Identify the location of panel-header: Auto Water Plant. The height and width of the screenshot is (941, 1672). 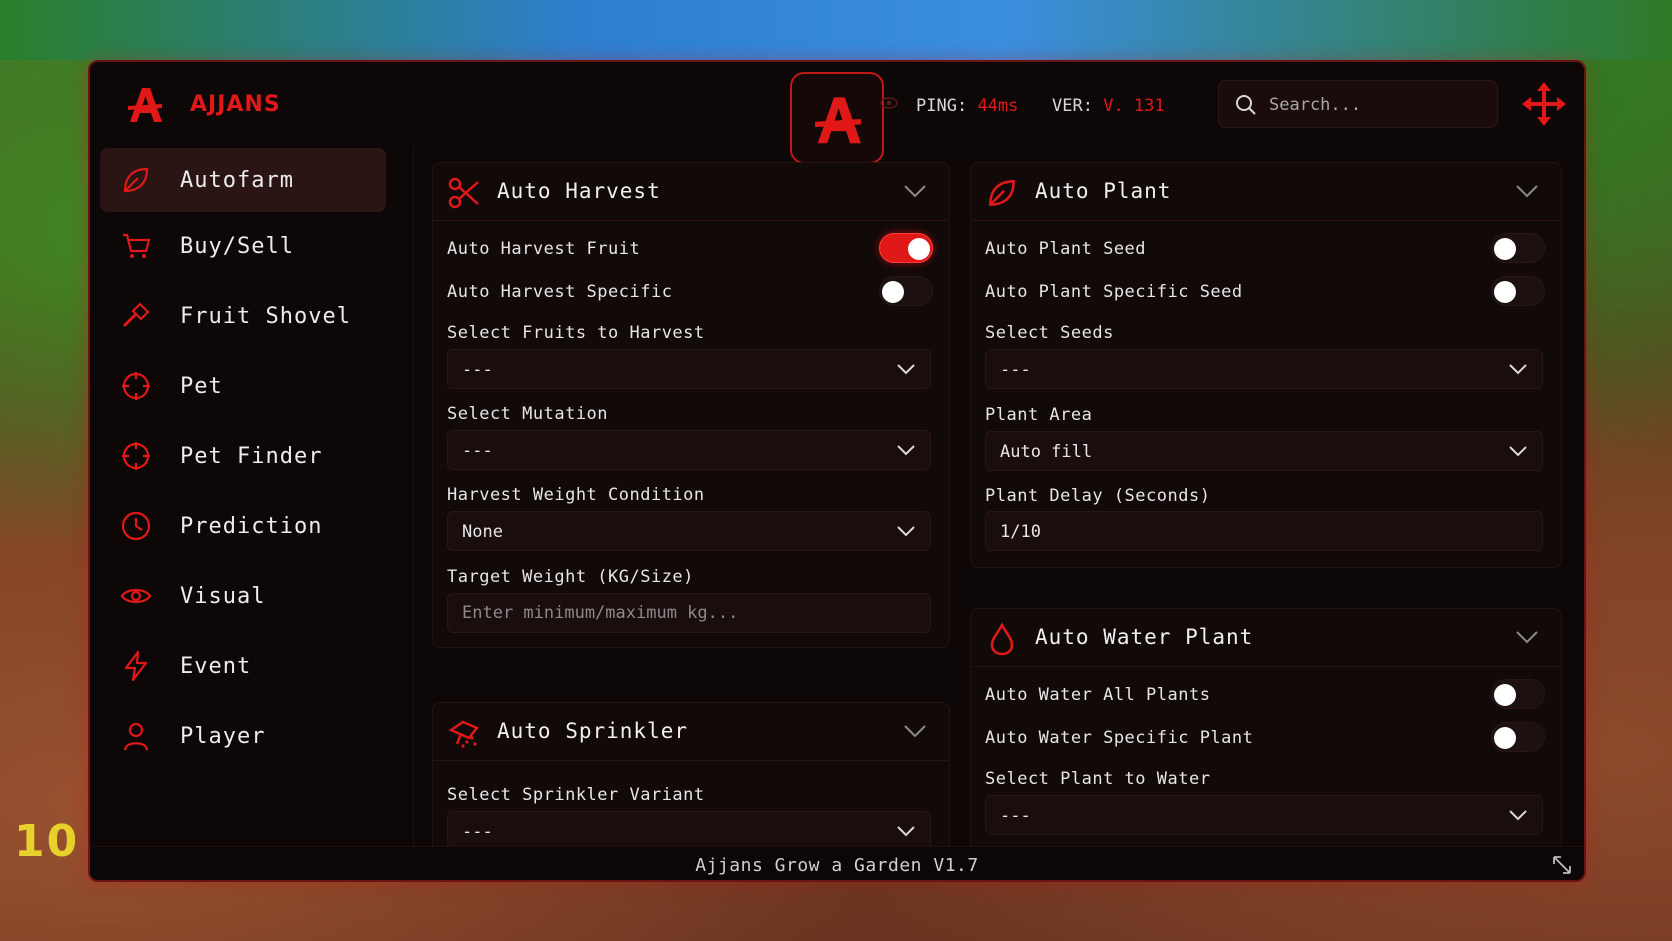
(1266, 638).